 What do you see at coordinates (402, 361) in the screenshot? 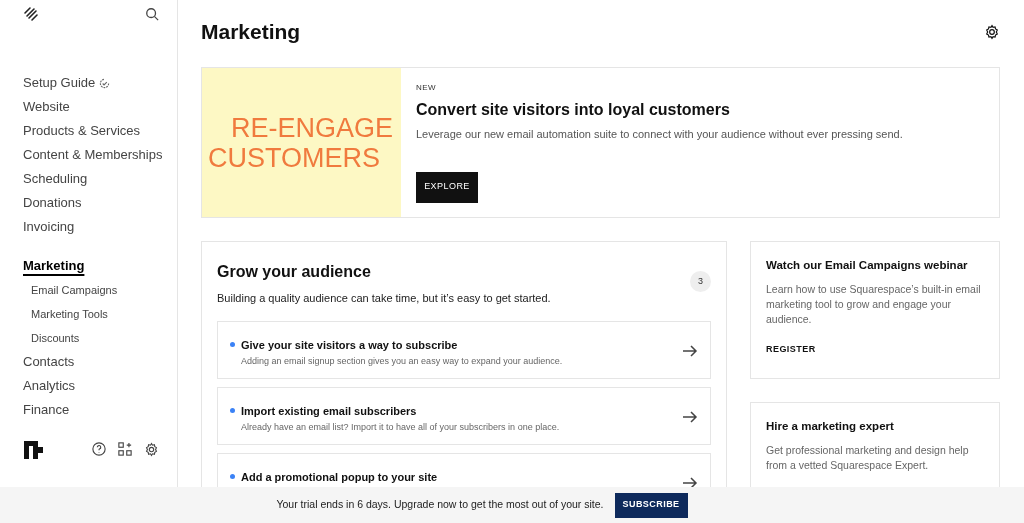
I see `task-description: Adding an email signup section gives you an easy way to expand your audience.` at bounding box center [402, 361].